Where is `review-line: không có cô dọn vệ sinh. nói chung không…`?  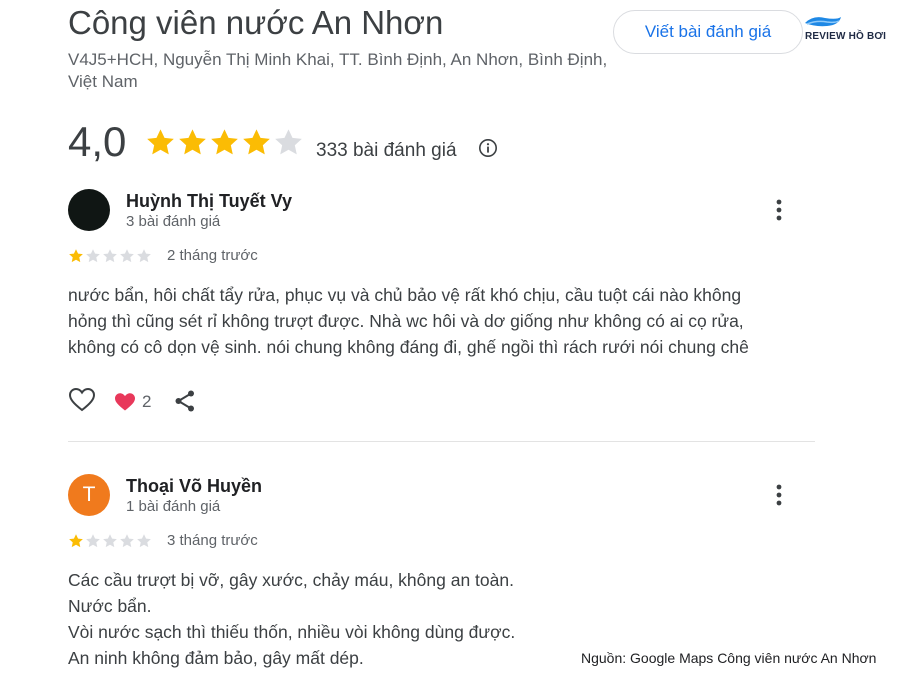 review-line: không có cô dọn vệ sinh. nói chung không… is located at coordinates (408, 347).